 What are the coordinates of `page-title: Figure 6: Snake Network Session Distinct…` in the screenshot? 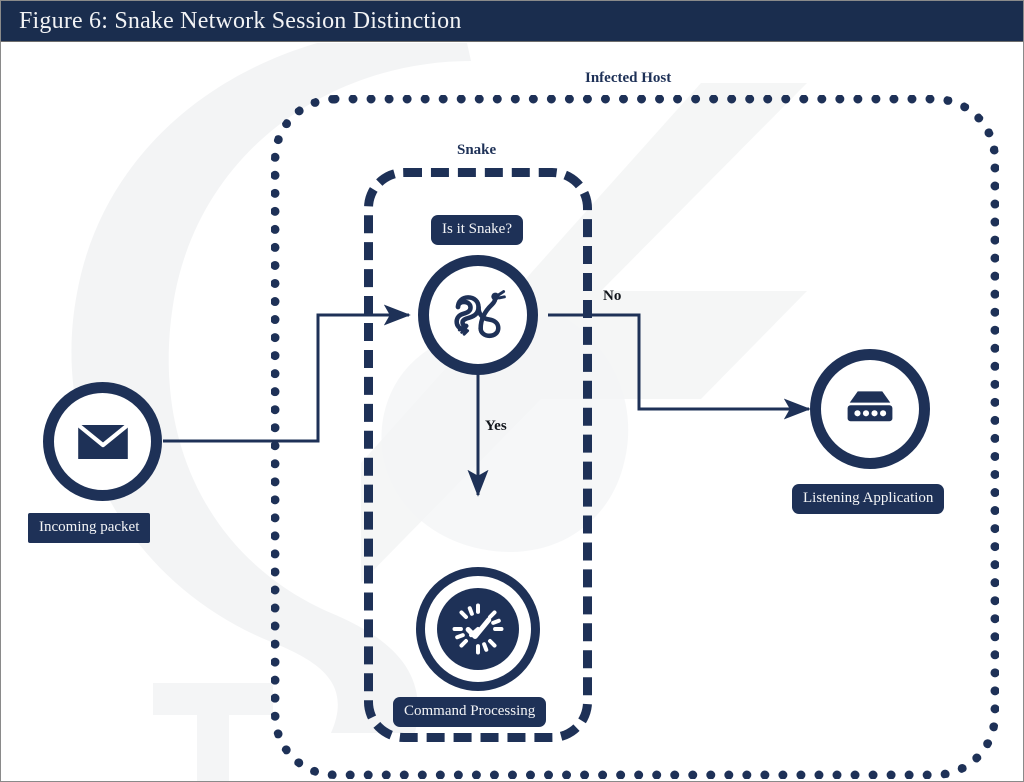 It's located at (240, 21).